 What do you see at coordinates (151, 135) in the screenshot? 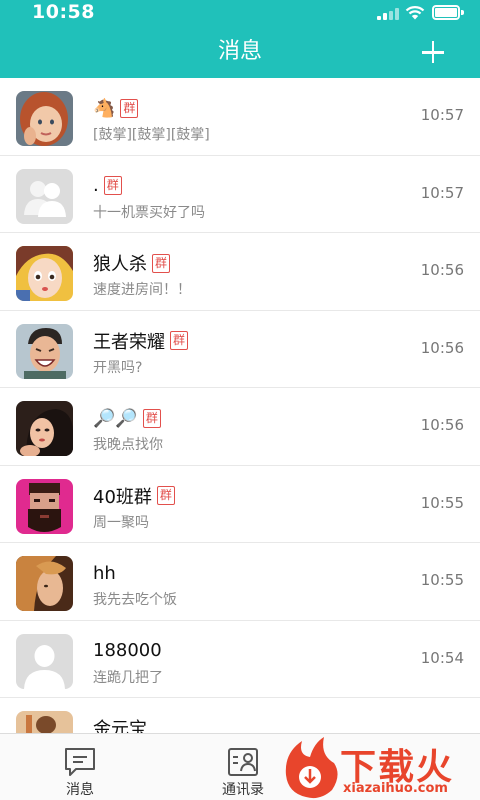
I see `chat-preview: [鼓掌][鼓掌][鼓掌]` at bounding box center [151, 135].